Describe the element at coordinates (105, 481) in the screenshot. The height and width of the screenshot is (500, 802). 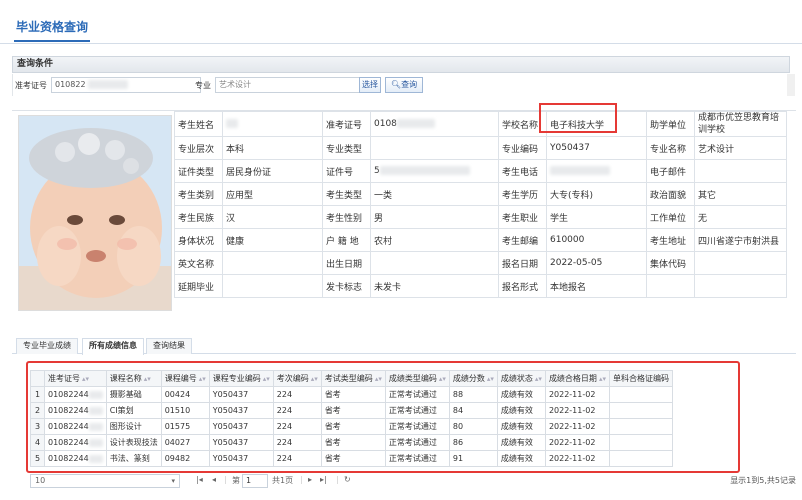
I see `page-size-select: 10 ▾` at that location.